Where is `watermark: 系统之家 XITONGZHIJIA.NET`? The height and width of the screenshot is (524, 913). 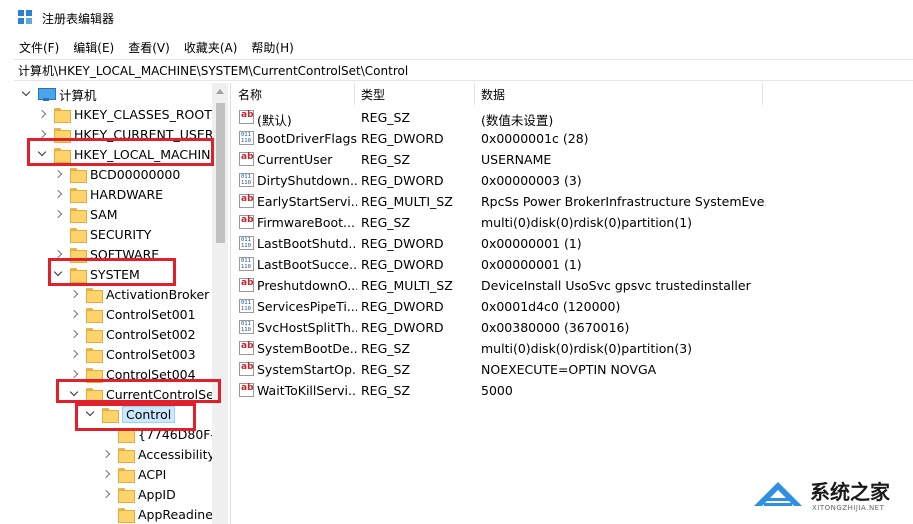 watermark: 系统之家 XITONGZHIJIA.NET is located at coordinates (830, 494).